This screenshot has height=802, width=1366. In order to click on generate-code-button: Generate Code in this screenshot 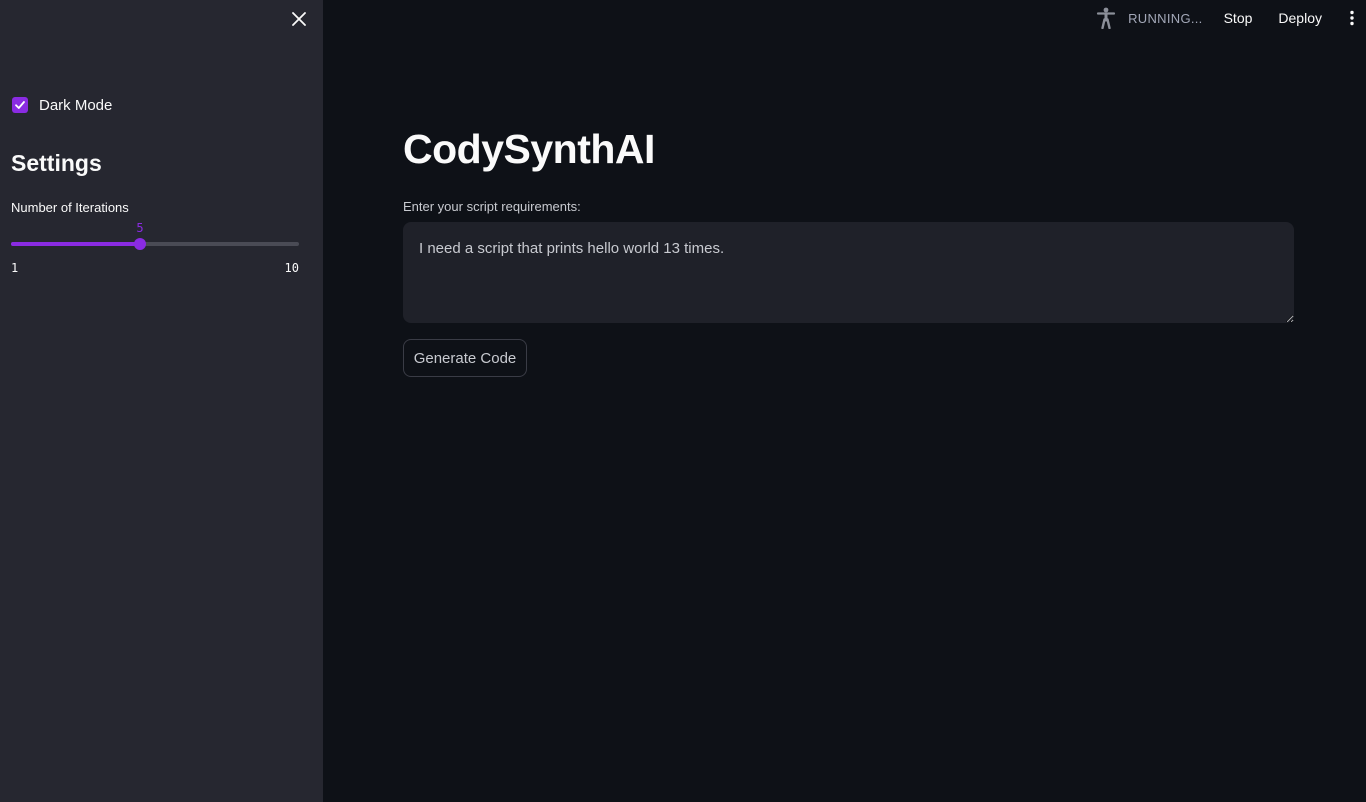, I will do `click(465, 358)`.